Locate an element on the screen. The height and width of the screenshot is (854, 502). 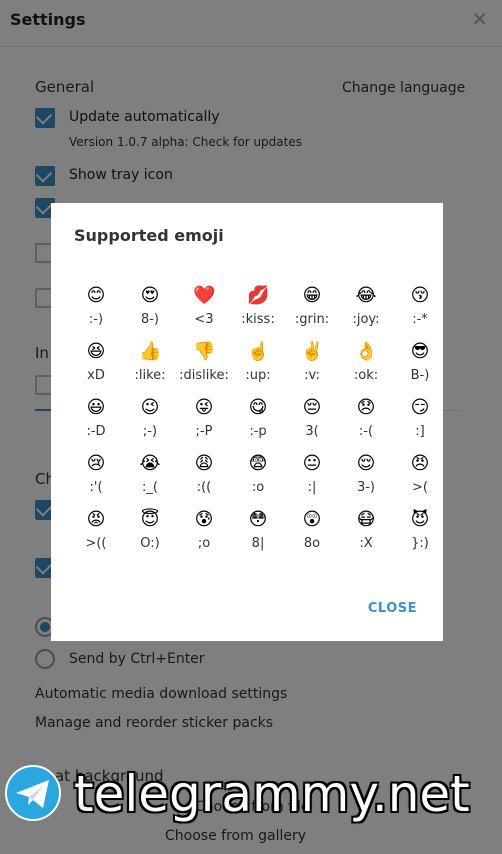
emoji-code: :'( is located at coordinates (96, 487).